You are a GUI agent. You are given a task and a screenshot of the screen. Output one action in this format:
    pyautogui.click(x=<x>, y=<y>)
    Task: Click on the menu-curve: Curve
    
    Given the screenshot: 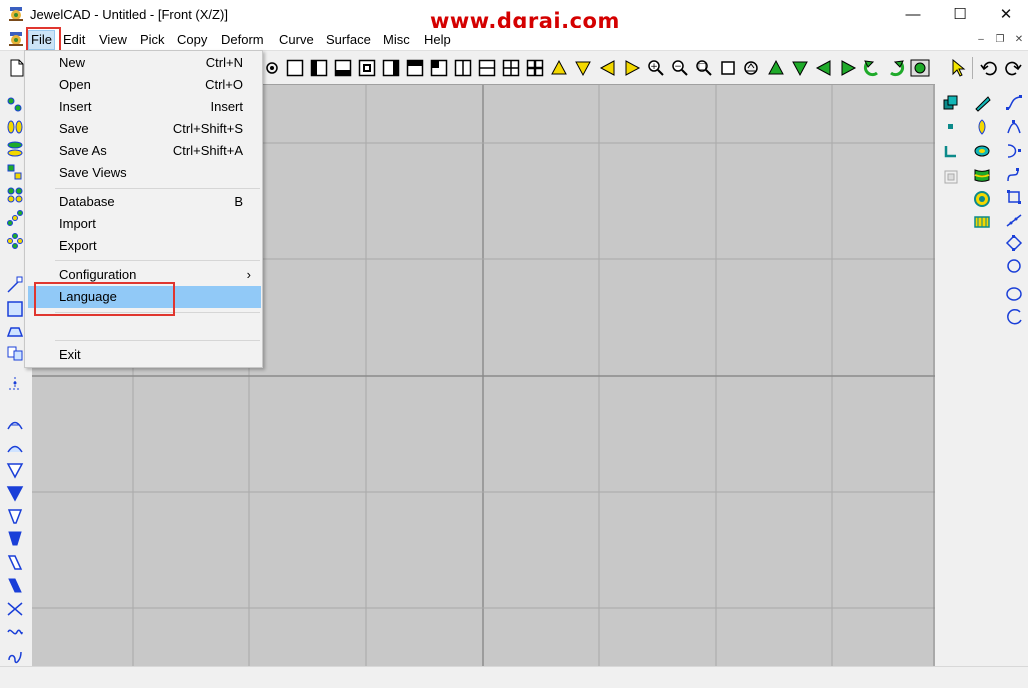 What is the action you would take?
    pyautogui.click(x=296, y=40)
    